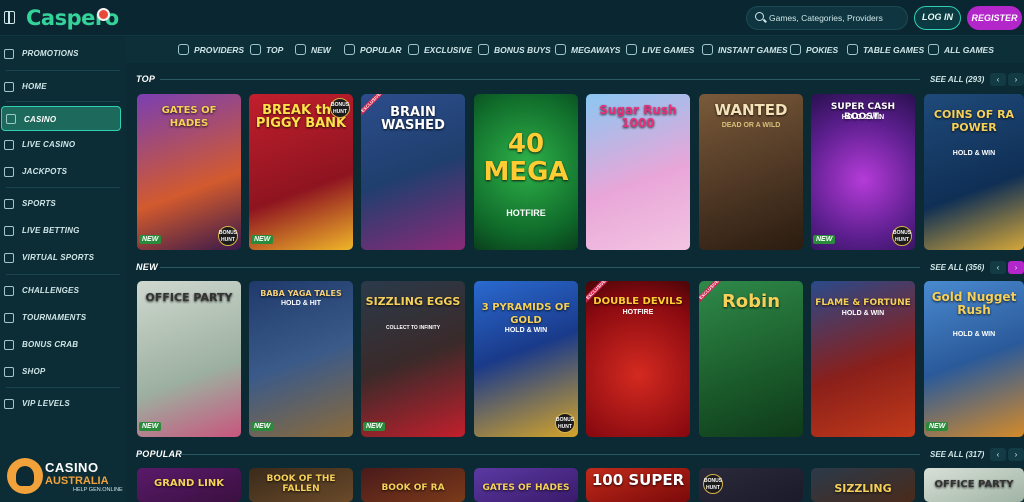 Image resolution: width=1024 pixels, height=502 pixels. What do you see at coordinates (183, 49) in the screenshot?
I see `providers-icon` at bounding box center [183, 49].